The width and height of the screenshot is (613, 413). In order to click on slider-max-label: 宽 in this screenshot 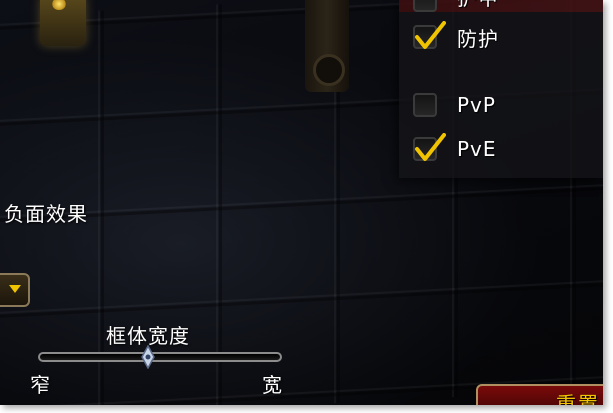, I will do `click(272, 385)`.